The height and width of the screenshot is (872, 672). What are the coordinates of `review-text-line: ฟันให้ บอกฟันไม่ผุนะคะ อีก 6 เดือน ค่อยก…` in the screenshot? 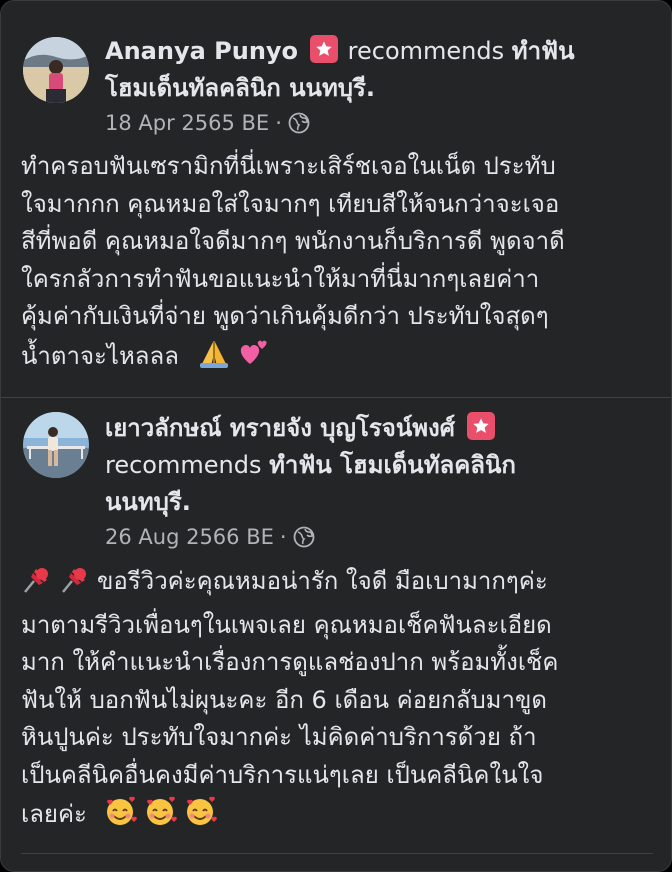 It's located at (284, 699).